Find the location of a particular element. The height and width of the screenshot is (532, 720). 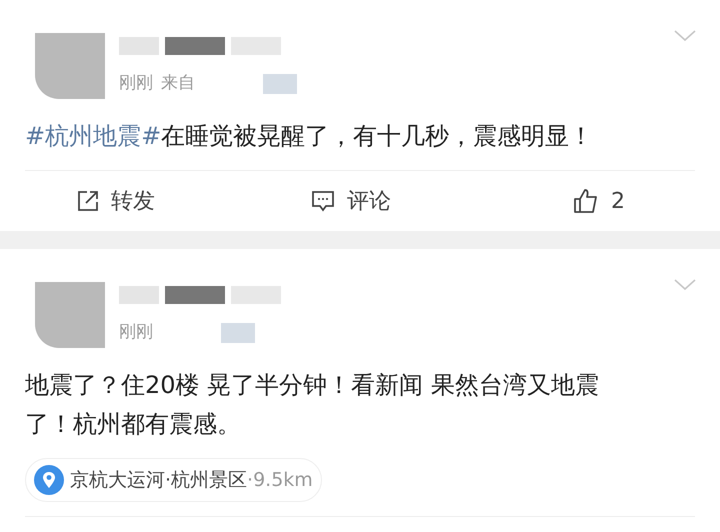

location-name: 京杭大运河·杭州景区 is located at coordinates (159, 480).